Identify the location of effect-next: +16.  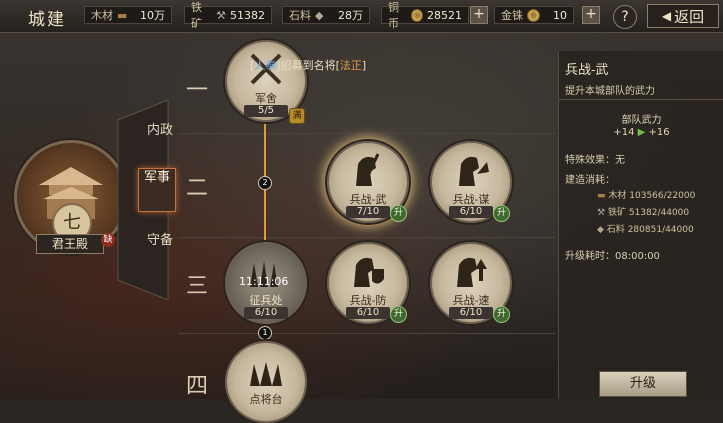
(659, 132).